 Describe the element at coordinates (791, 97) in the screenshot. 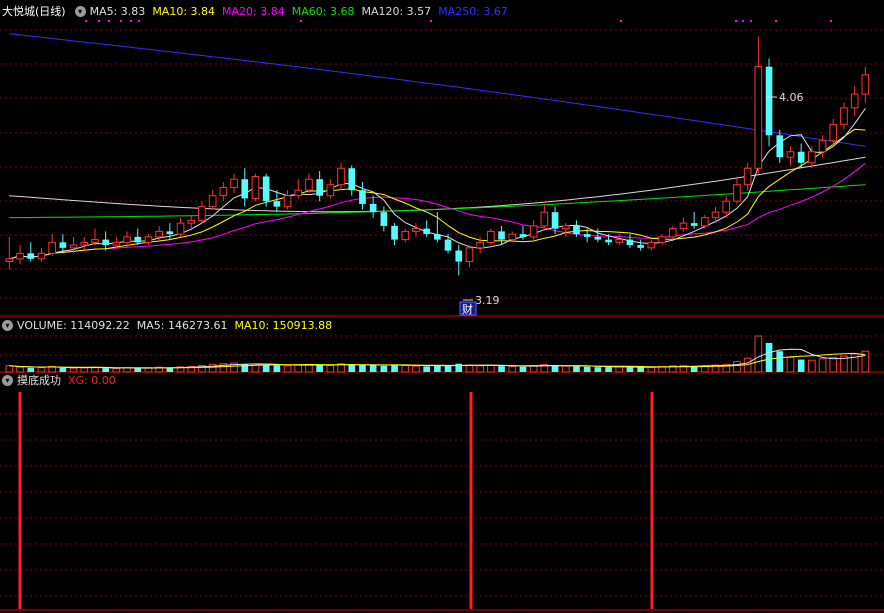

I see `high-price-label: 4.06` at that location.